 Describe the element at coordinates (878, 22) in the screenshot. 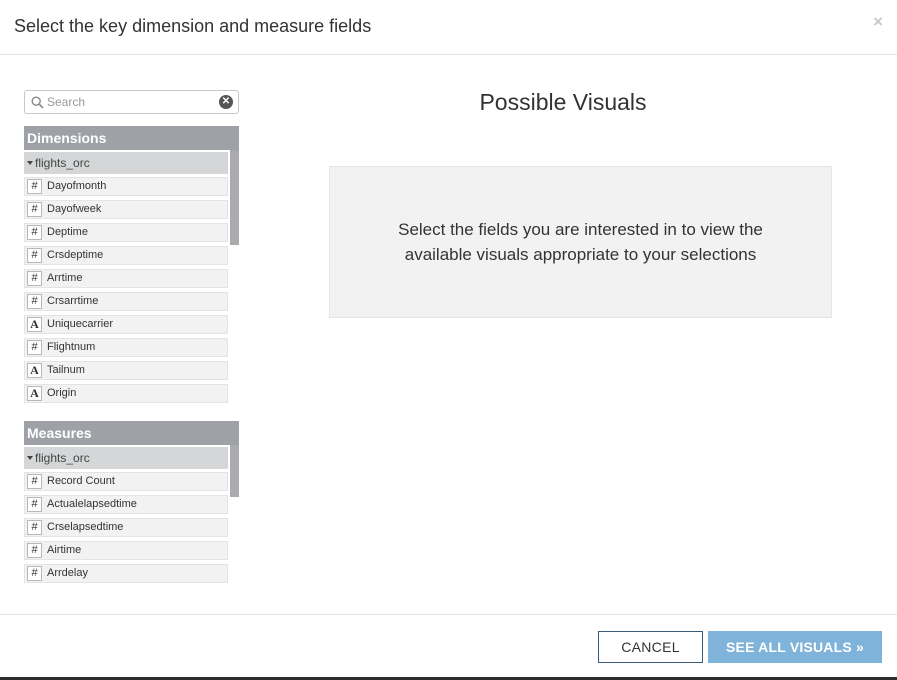

I see `close-icon: ×` at that location.